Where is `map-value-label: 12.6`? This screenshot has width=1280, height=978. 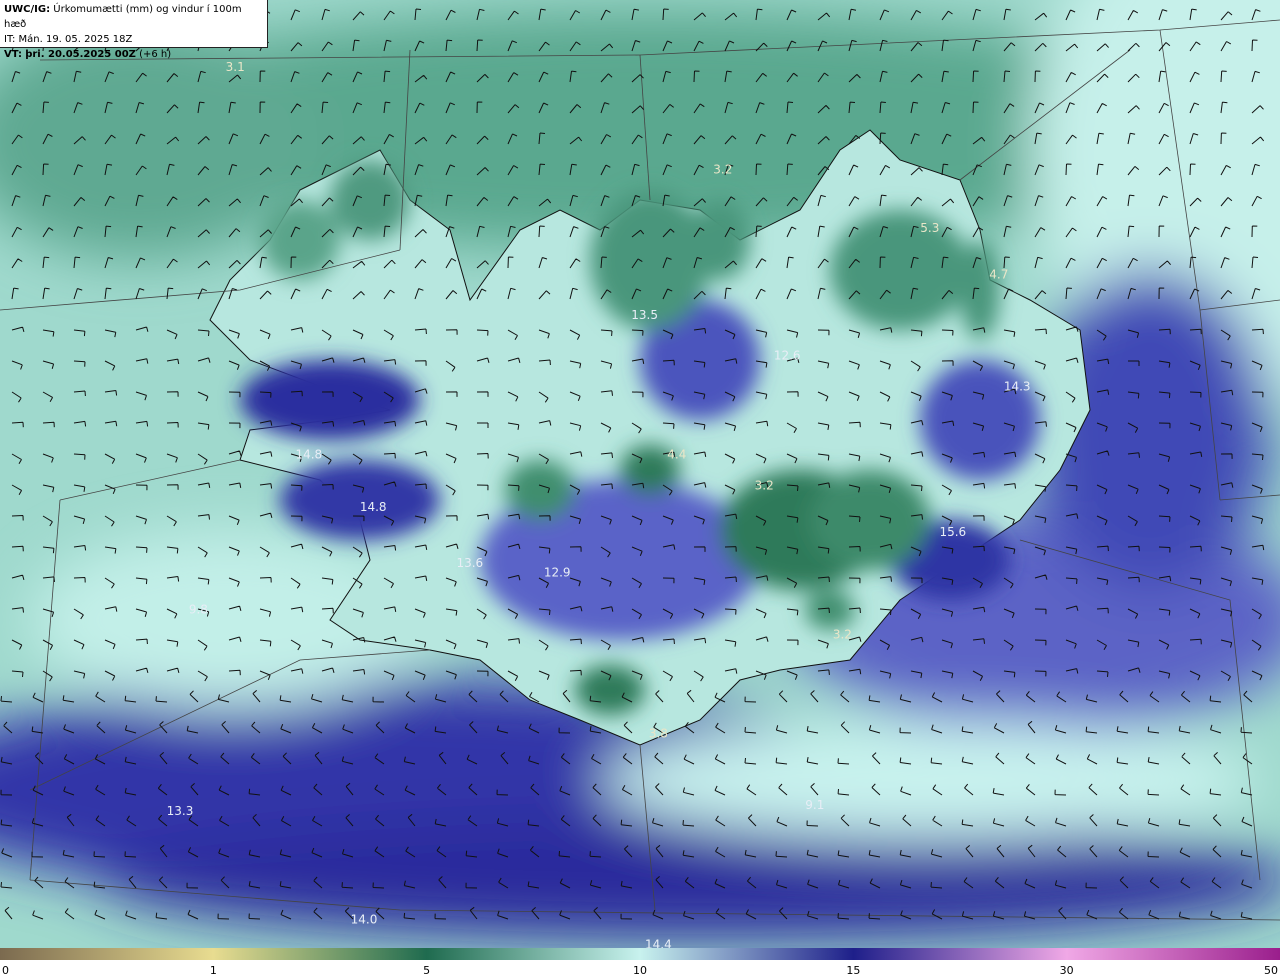 map-value-label: 12.6 is located at coordinates (787, 355).